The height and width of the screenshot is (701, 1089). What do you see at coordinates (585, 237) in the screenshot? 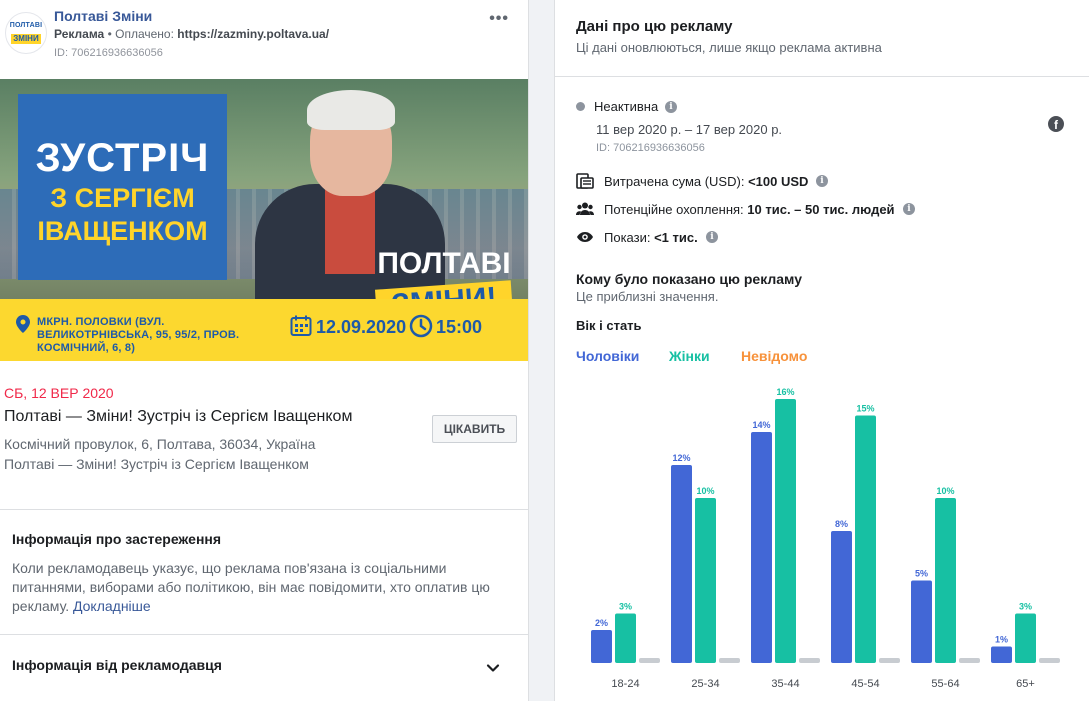
I see `eye-icon` at bounding box center [585, 237].